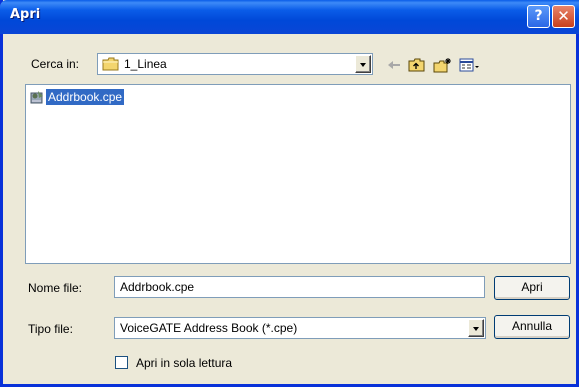 This screenshot has height=387, width=579. Describe the element at coordinates (443, 65) in the screenshot. I see `new-folder-icon` at that location.